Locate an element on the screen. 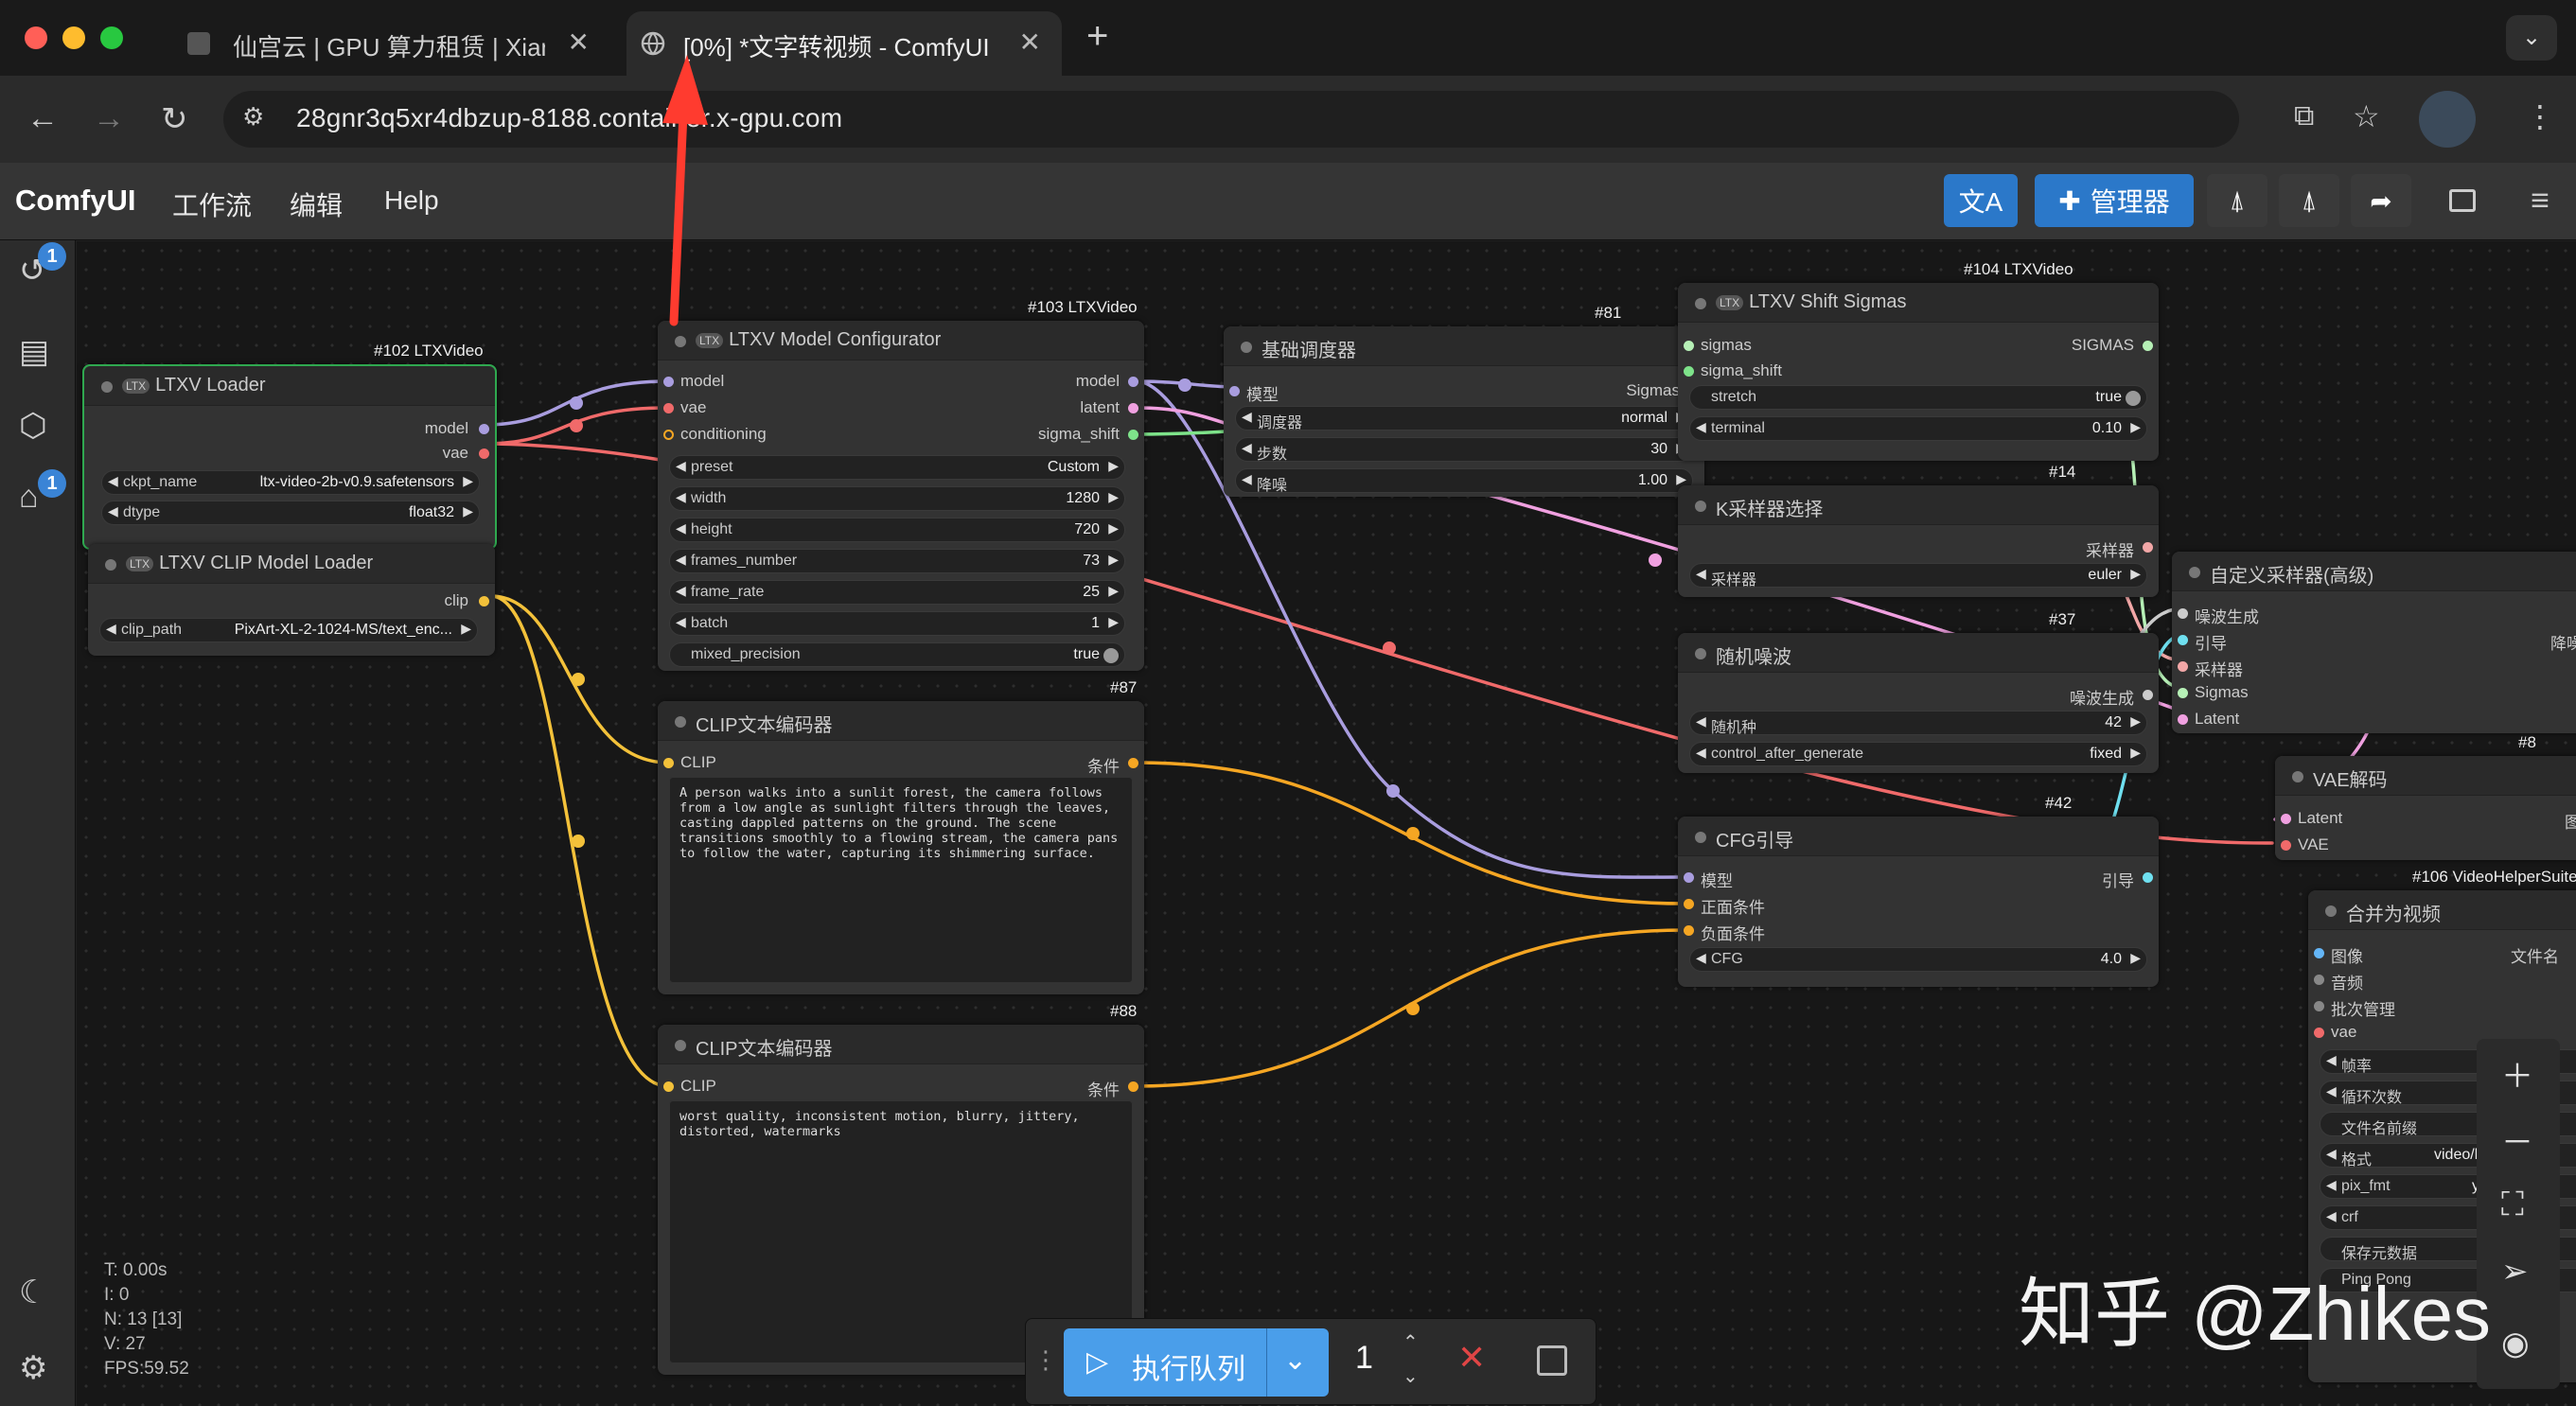 This screenshot has width=2576, height=1406. widget-terminal: ◀ terminal 0.10 ▶ is located at coordinates (1918, 428).